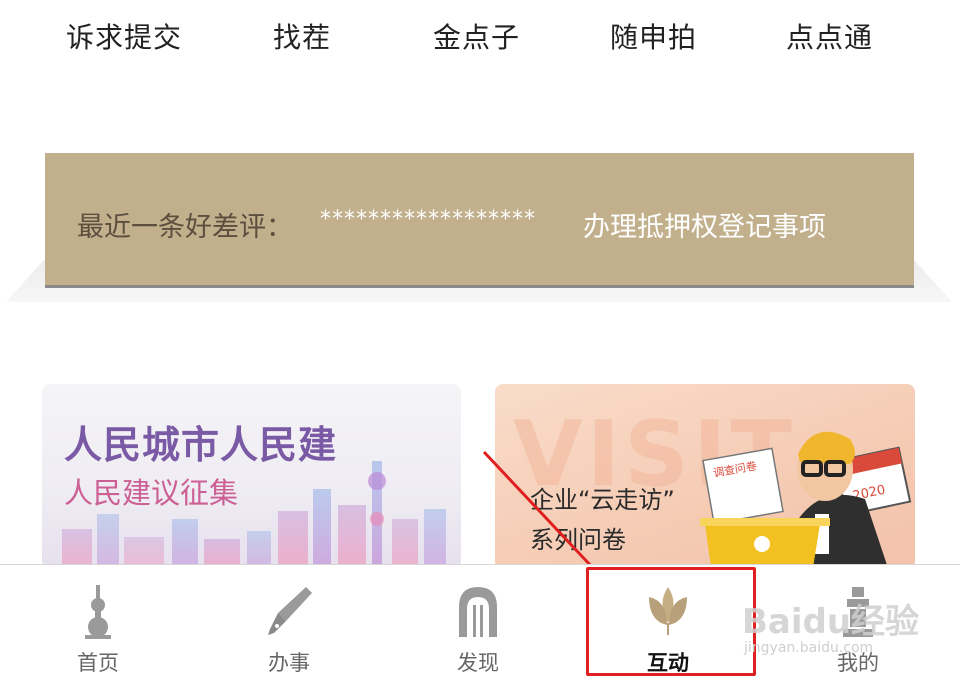 Image resolution: width=960 pixels, height=681 pixels. Describe the element at coordinates (151, 493) in the screenshot. I see `promo-card-subtitle: 人民建议征集` at that location.